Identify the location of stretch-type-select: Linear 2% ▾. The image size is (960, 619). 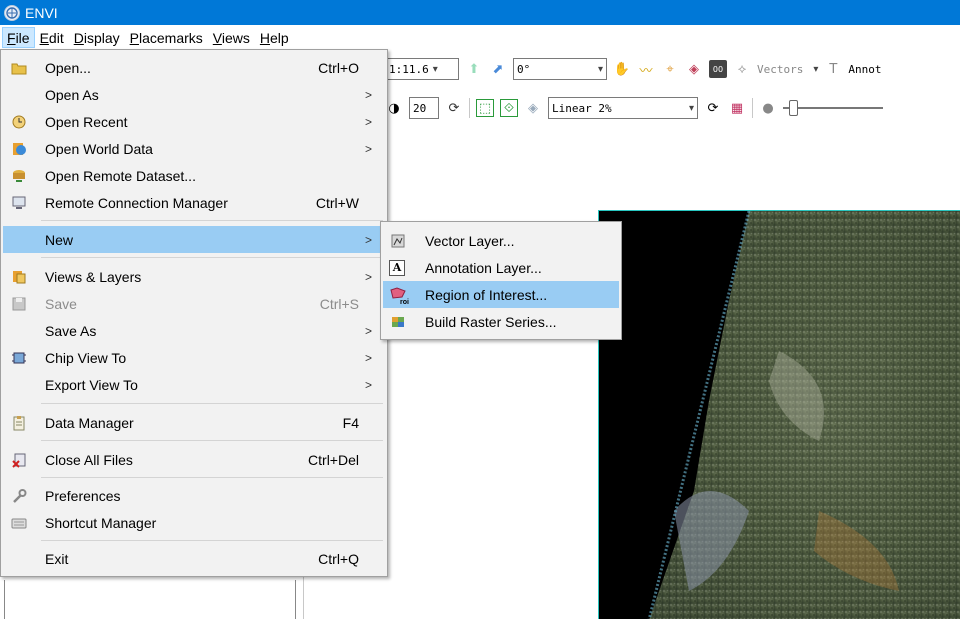
(623, 108).